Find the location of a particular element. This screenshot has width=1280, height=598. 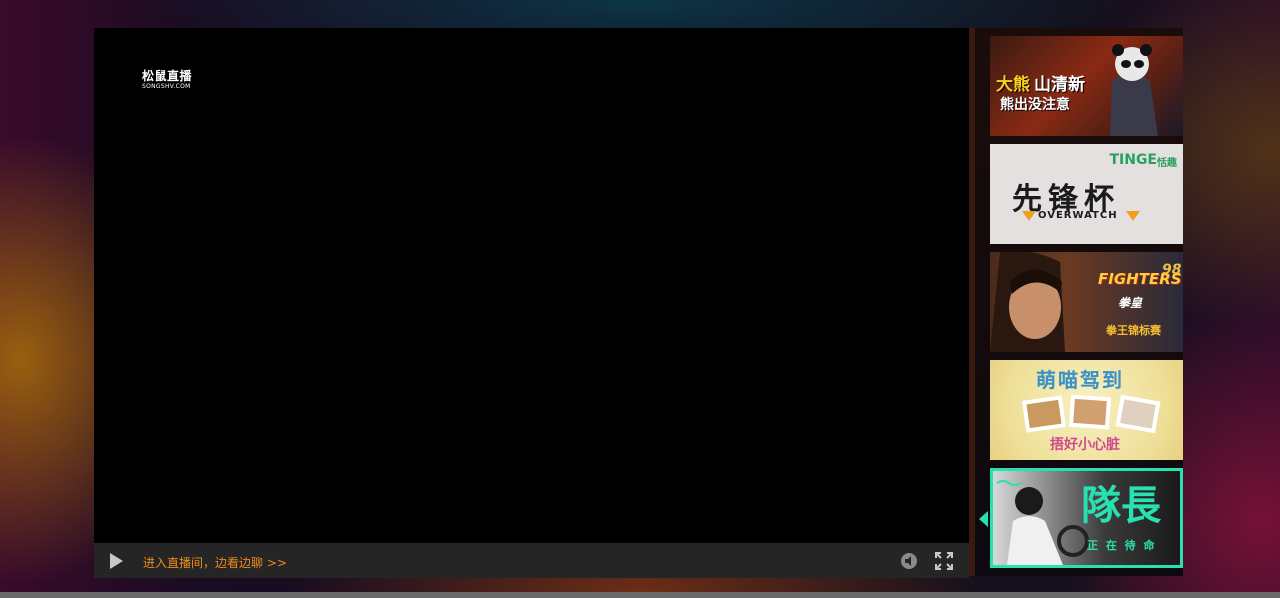

thumb-5-sub: 正 在 待 命 is located at coordinates (1122, 545).